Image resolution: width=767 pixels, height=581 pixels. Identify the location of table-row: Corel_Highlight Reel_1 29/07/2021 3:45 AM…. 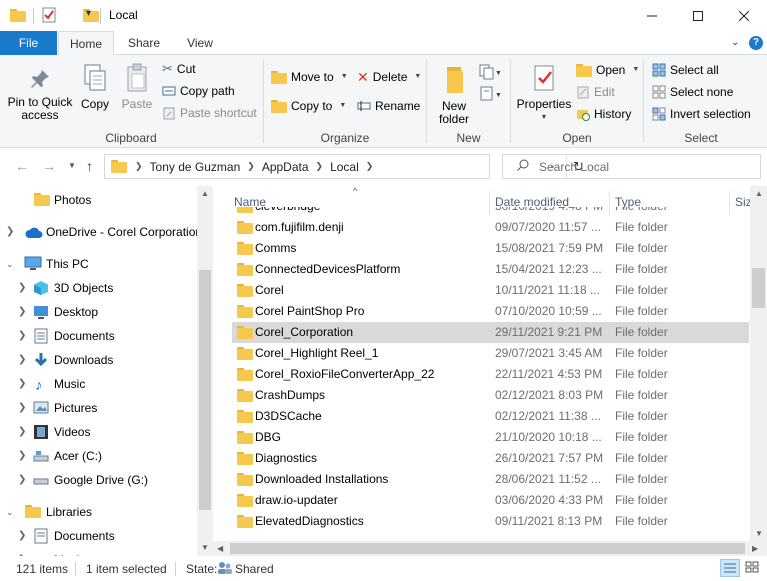
(490, 353).